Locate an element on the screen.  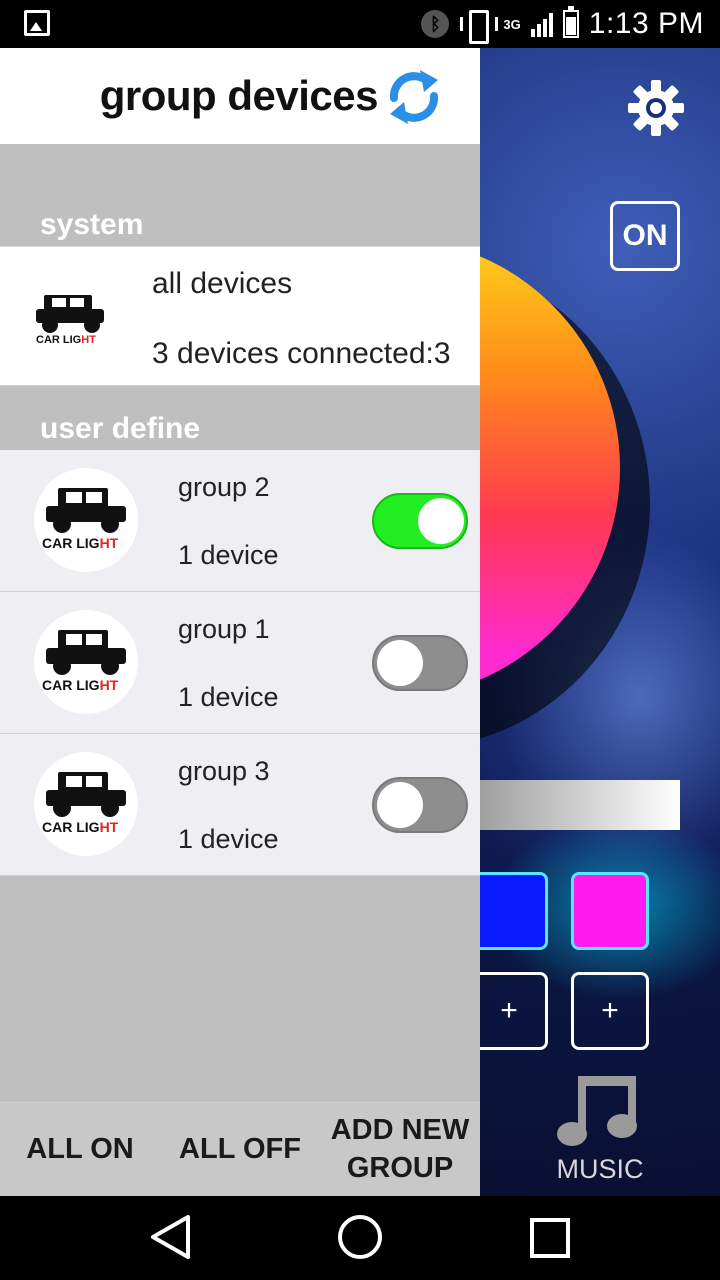
add-new-group-label-line2: GROUP is located at coordinates (400, 1168).